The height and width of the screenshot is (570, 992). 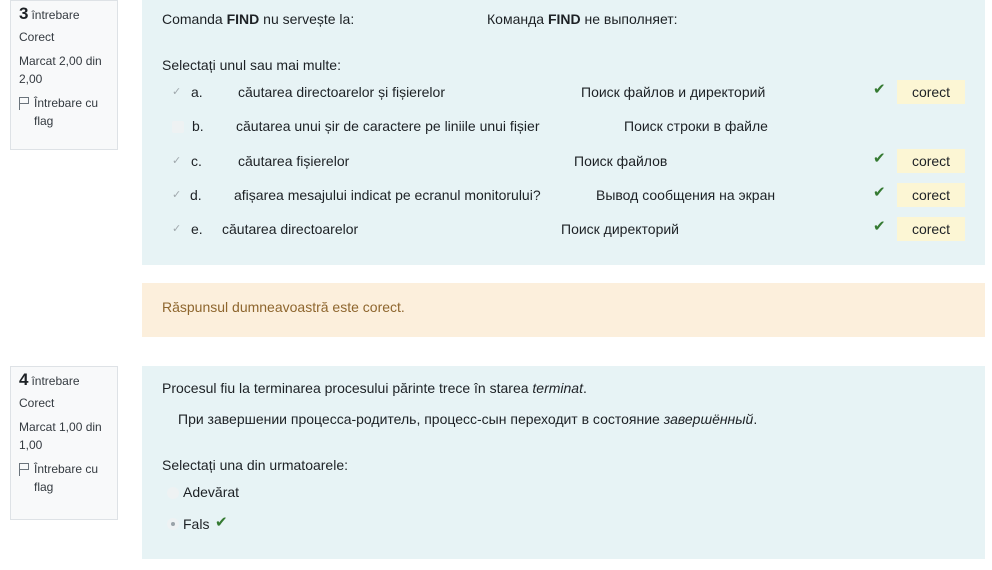 What do you see at coordinates (198, 126) in the screenshot?
I see `option-letter: b.` at bounding box center [198, 126].